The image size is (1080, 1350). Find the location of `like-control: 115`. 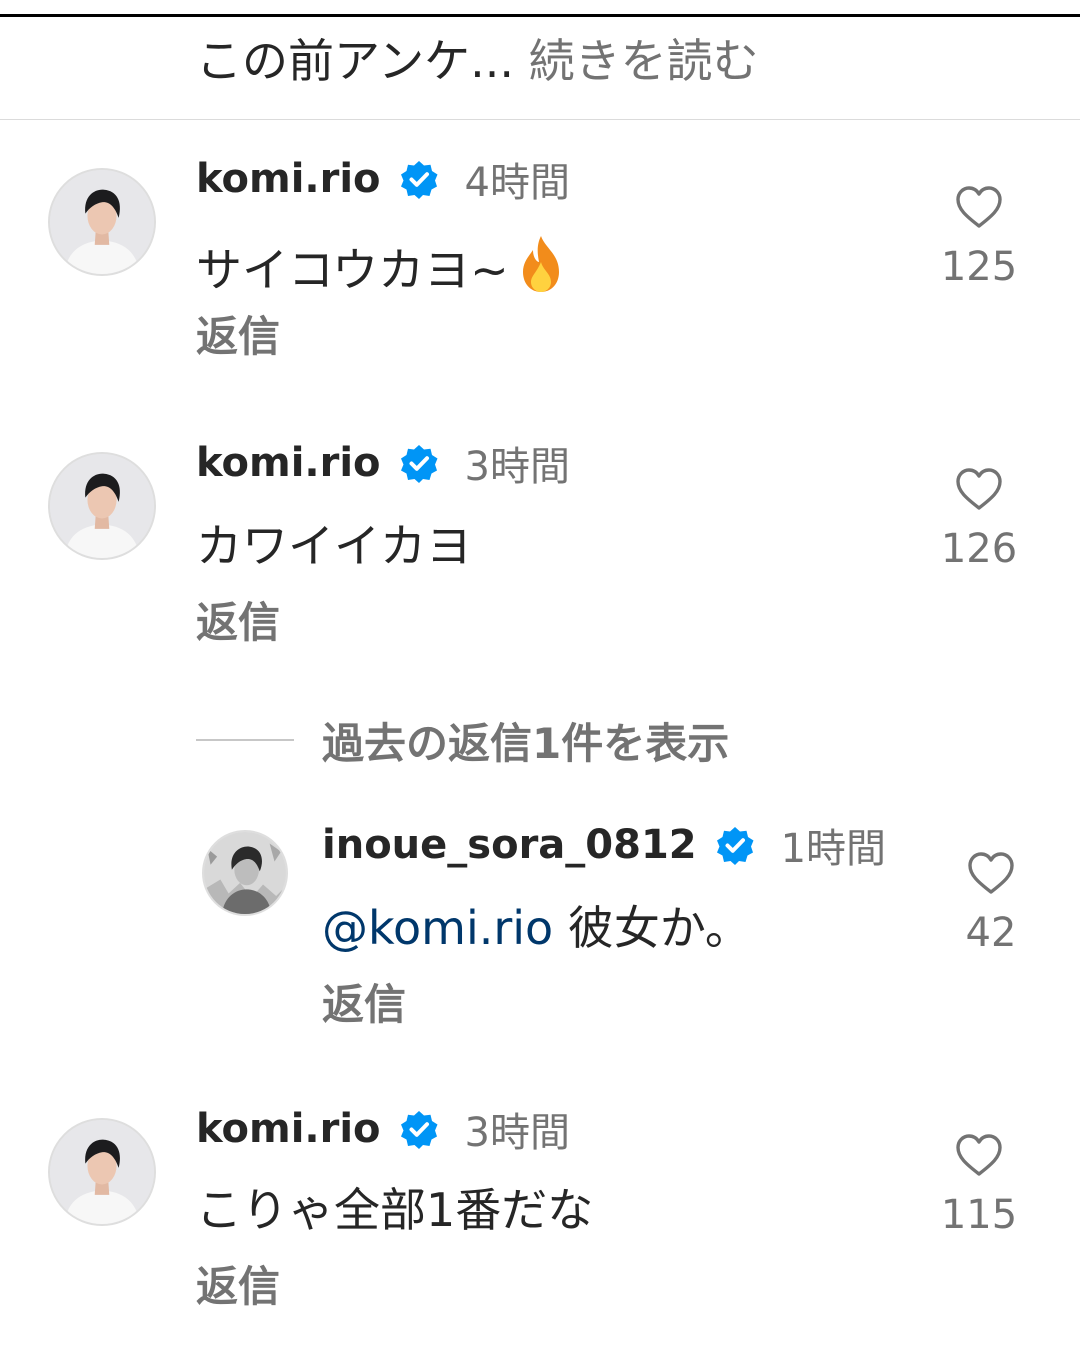

like-control: 115 is located at coordinates (979, 1185).